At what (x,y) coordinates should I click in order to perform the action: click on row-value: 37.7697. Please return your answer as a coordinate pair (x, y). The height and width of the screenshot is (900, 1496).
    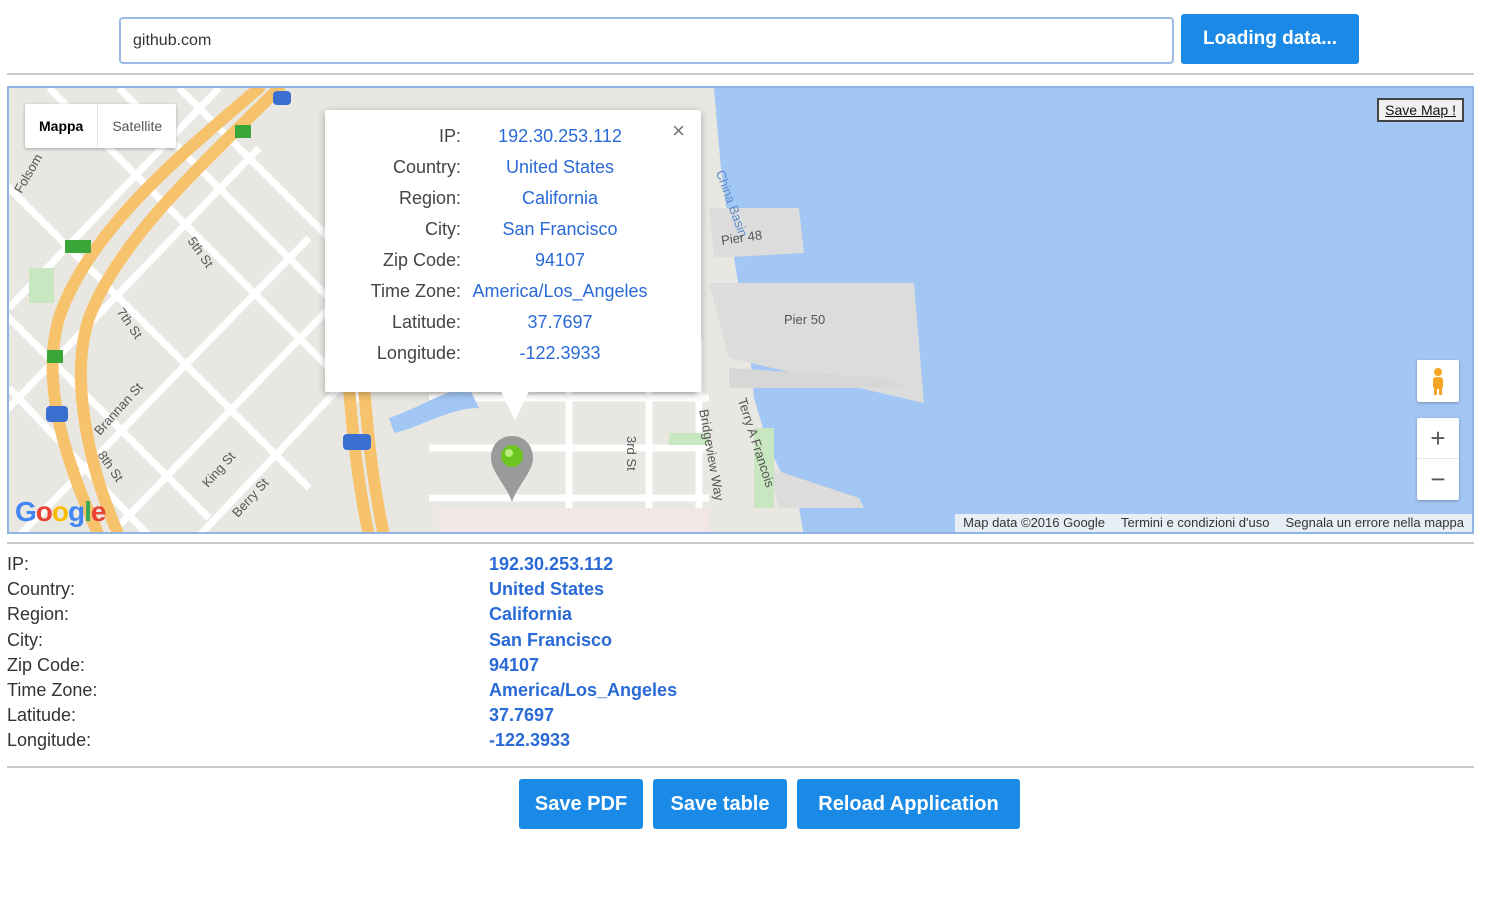
    Looking at the image, I should click on (522, 715).